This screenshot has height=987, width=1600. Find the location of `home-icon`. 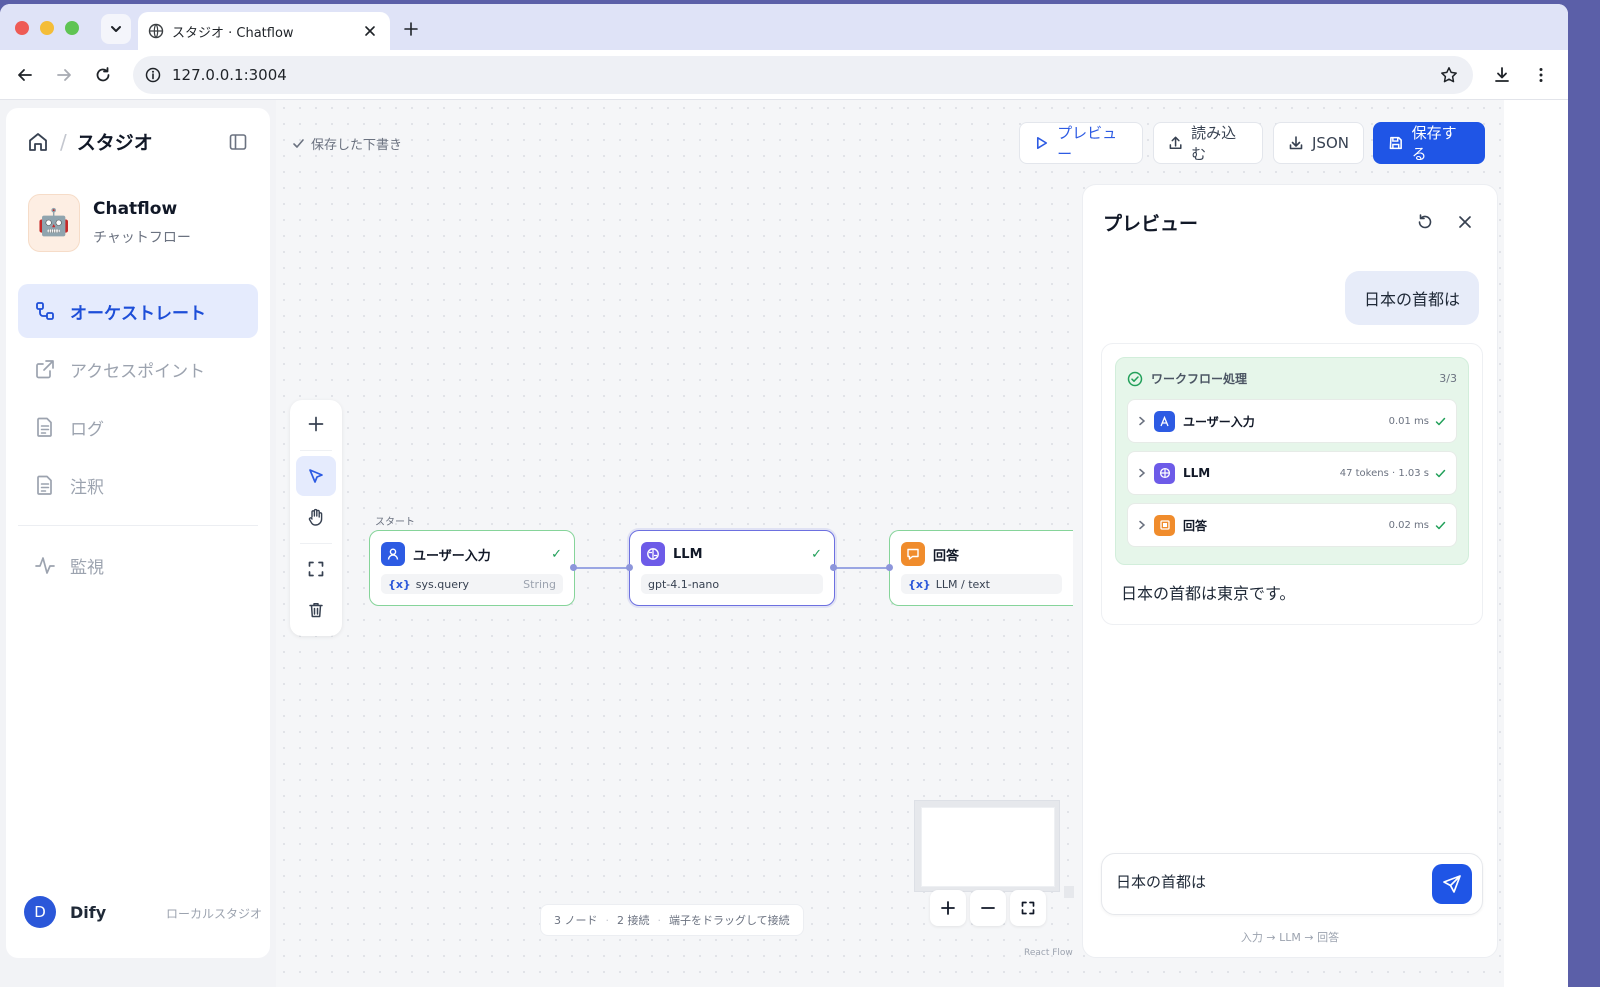

home-icon is located at coordinates (38, 142).